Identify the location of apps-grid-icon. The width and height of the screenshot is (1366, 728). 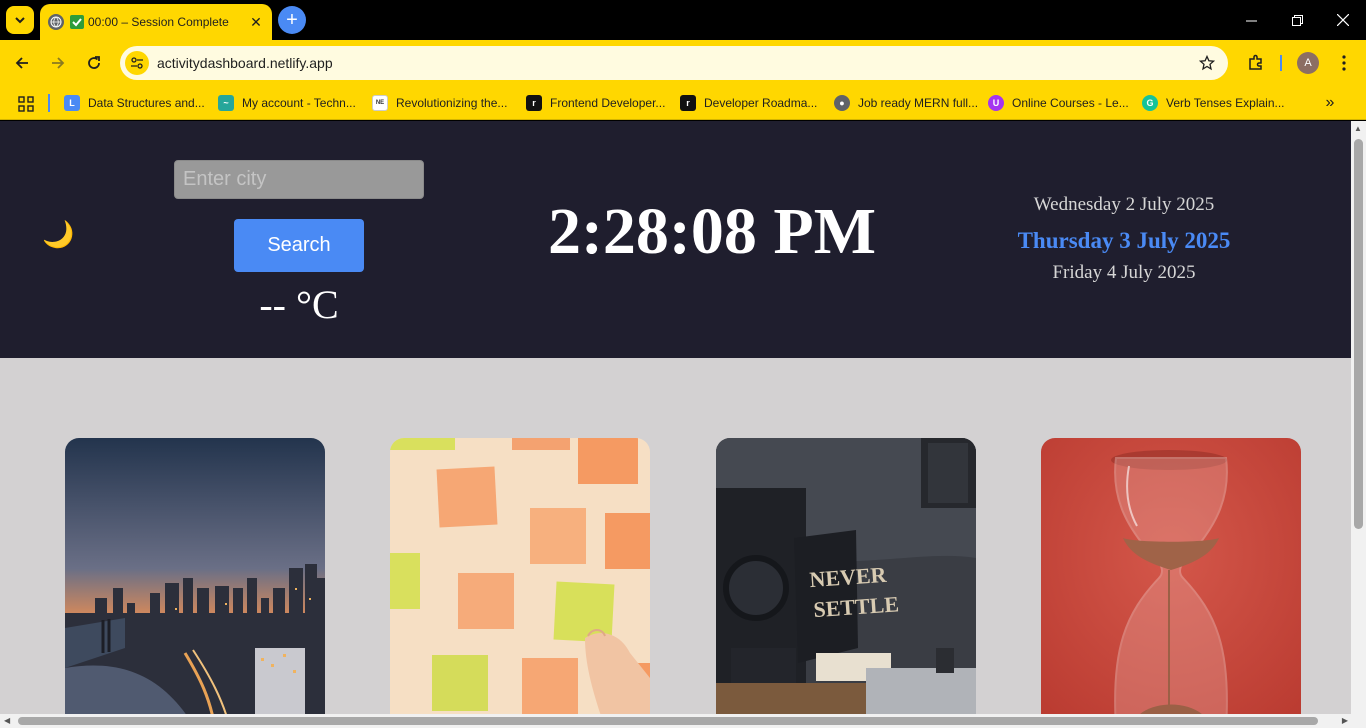
(26, 104).